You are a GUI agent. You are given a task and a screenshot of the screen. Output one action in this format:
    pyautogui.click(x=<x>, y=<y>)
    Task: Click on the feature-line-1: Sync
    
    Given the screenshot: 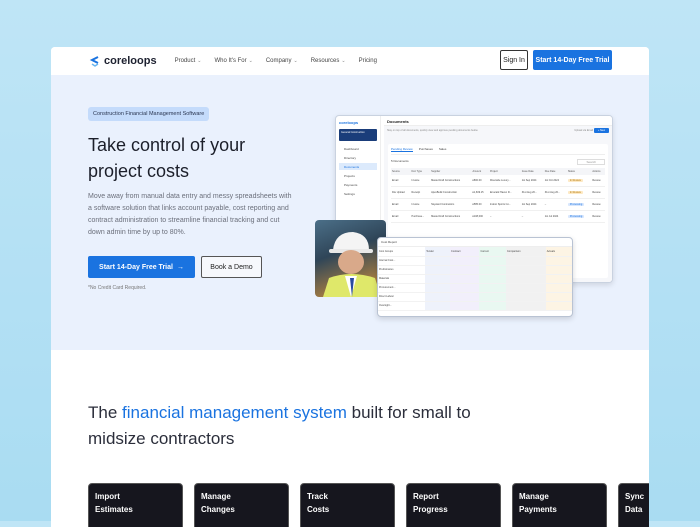 What is the action you would take?
    pyautogui.click(x=635, y=496)
    